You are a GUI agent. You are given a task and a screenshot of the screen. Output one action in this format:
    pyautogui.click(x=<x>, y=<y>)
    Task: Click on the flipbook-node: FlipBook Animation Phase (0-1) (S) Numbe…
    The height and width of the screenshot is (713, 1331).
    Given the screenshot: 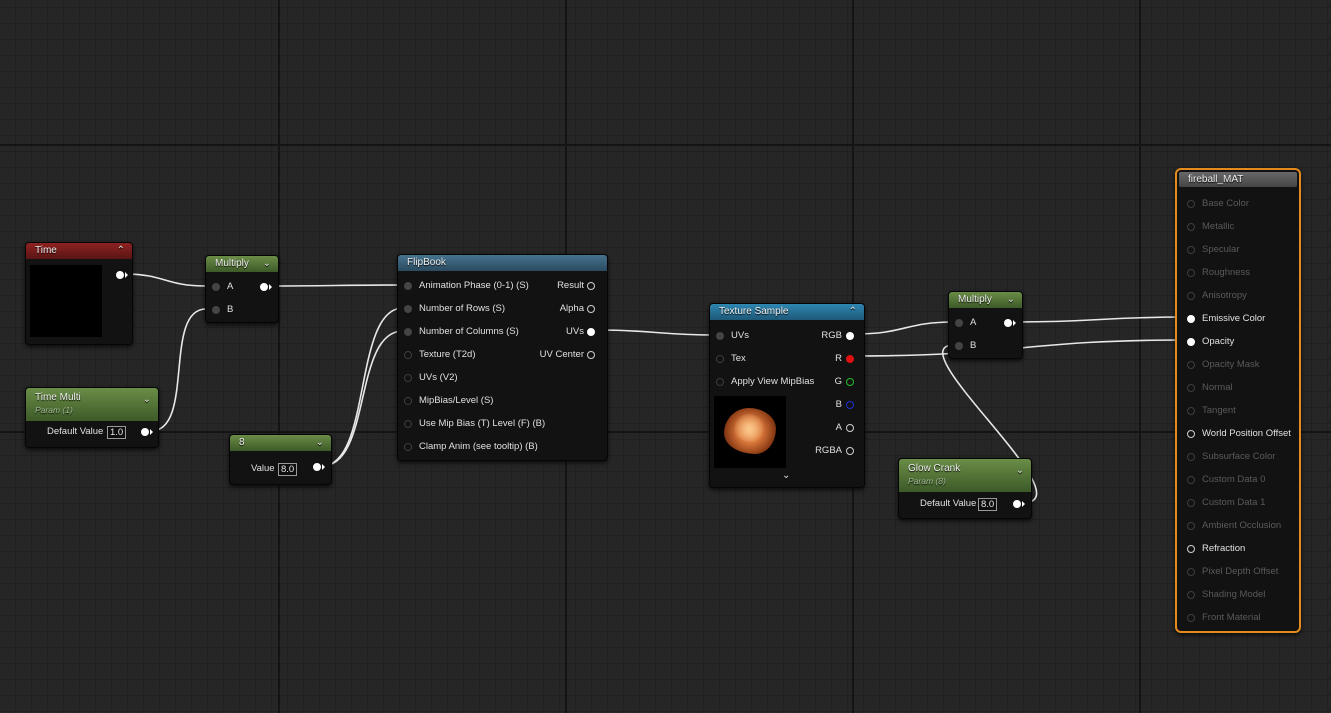 What is the action you would take?
    pyautogui.click(x=502, y=357)
    